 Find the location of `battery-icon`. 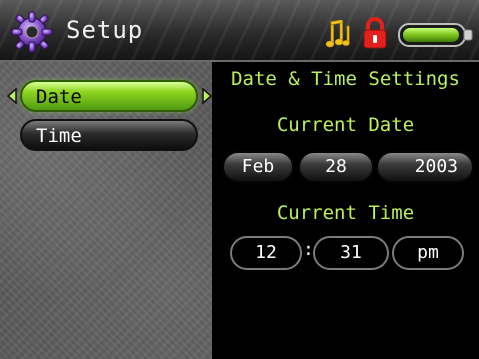

battery-icon is located at coordinates (435, 35).